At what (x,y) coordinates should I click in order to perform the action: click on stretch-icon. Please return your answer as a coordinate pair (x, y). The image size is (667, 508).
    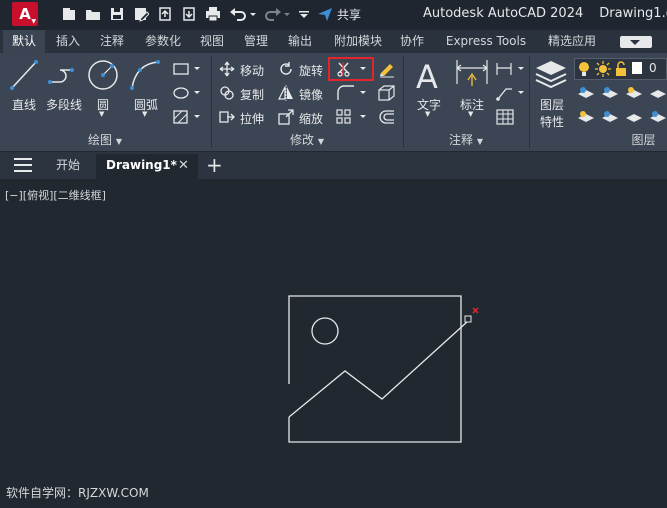
    Looking at the image, I should click on (227, 117).